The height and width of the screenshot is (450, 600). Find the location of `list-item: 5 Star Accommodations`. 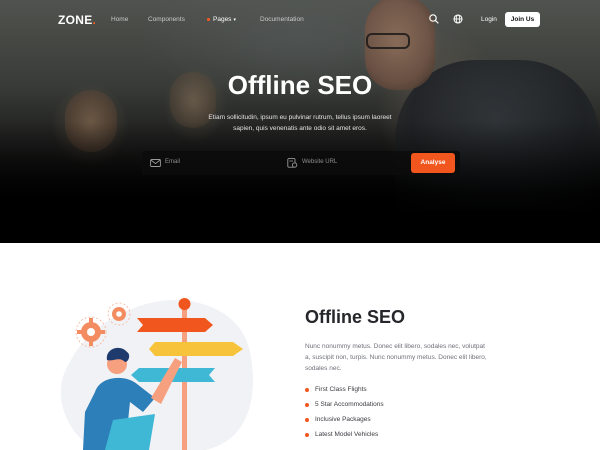

list-item: 5 Star Accommodations is located at coordinates (344, 408).